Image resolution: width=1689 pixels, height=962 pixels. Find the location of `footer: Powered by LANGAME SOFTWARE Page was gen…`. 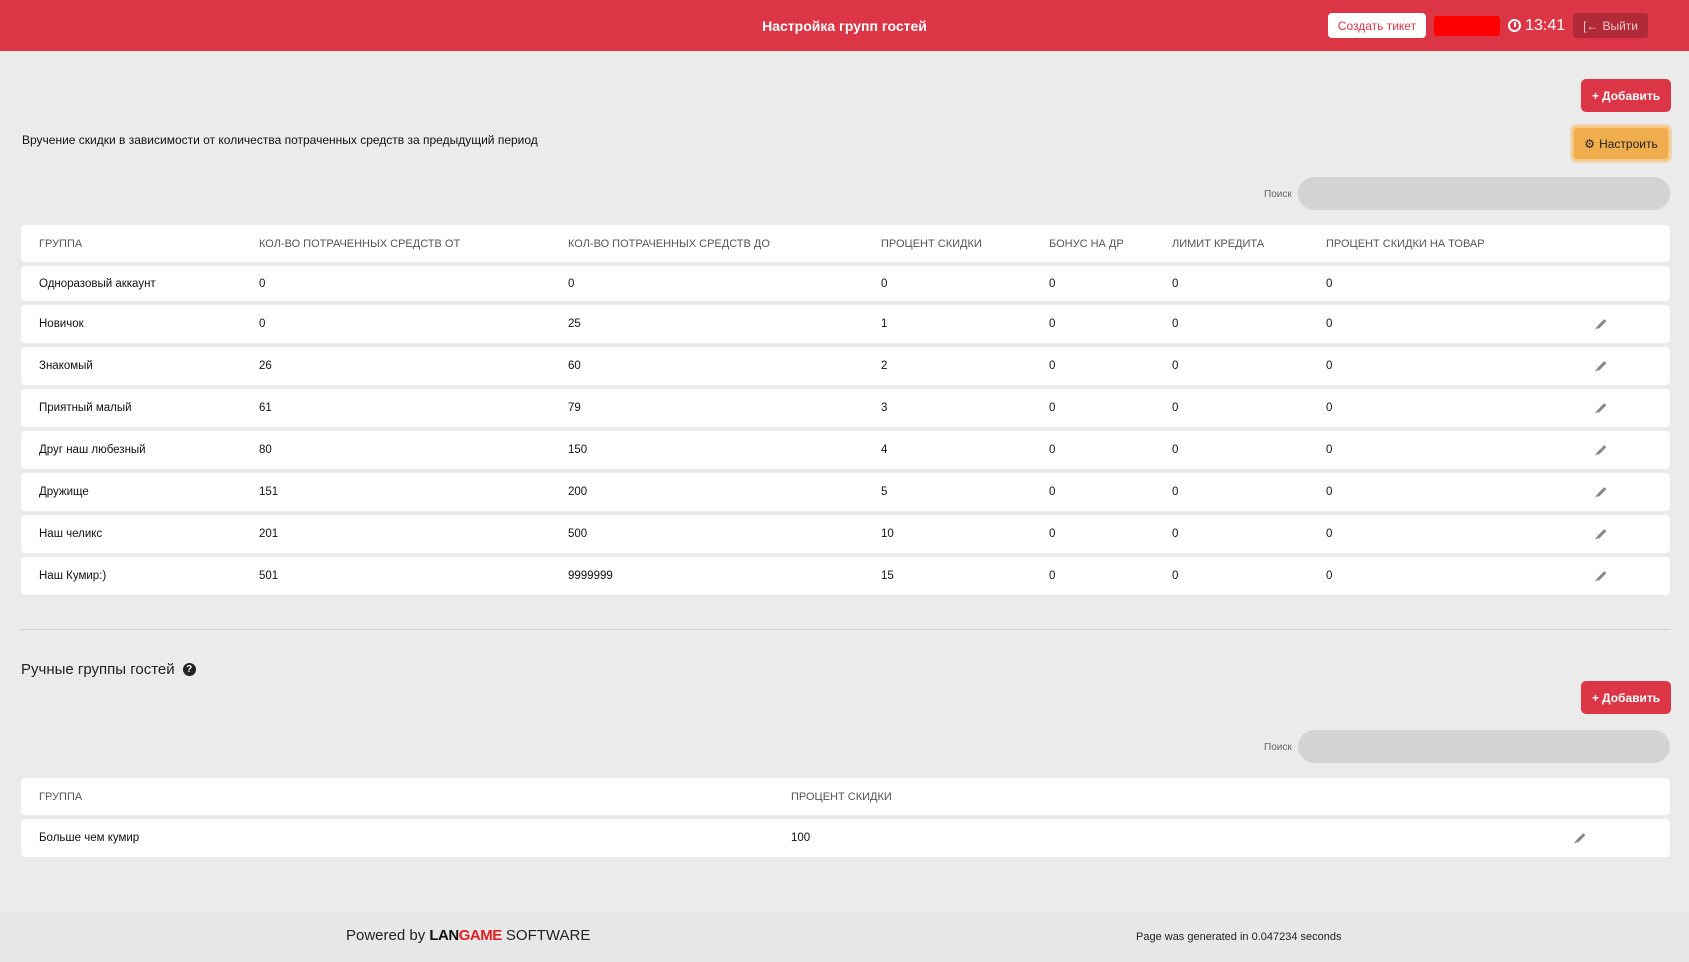

footer: Powered by LANGAME SOFTWARE Page was gen… is located at coordinates (844, 936).